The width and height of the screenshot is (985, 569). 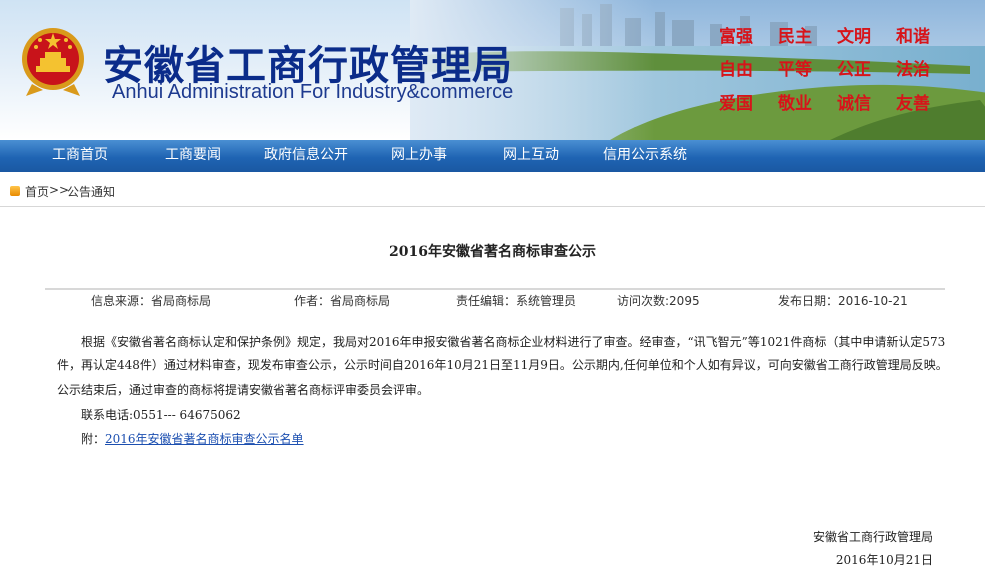 I want to click on slogan-word: 民主, so click(x=795, y=37).